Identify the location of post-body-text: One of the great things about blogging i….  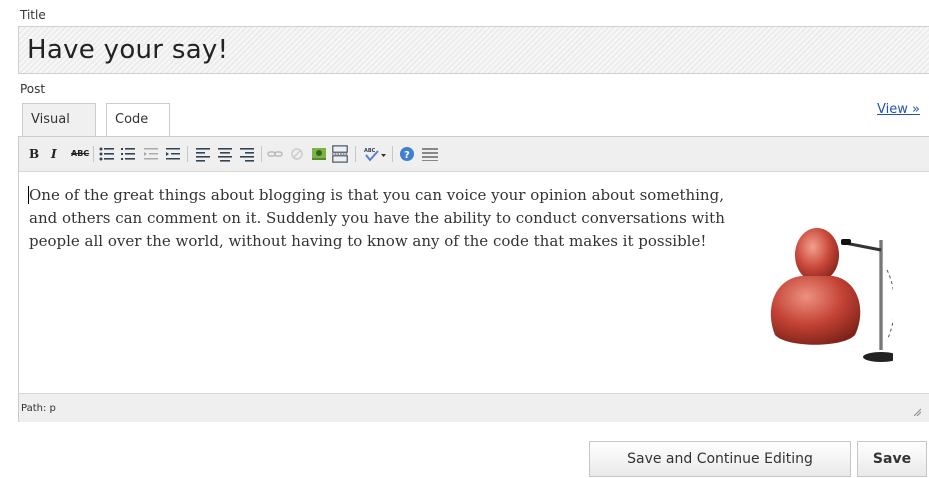
(384, 218).